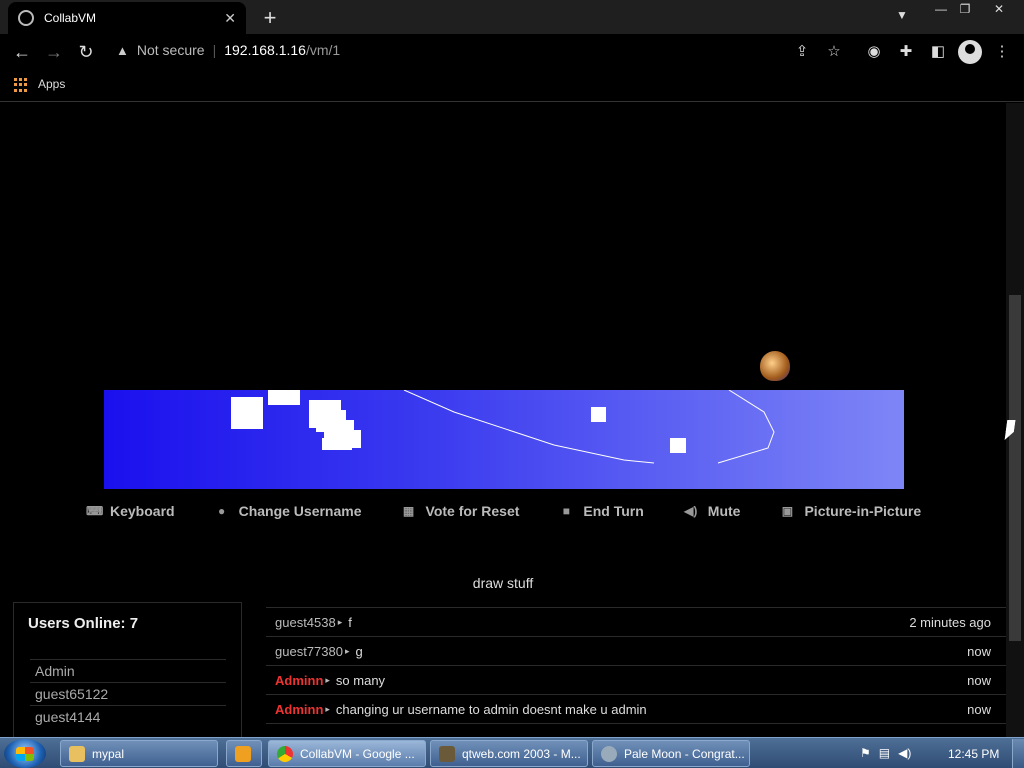 The width and height of the screenshot is (1024, 768). Describe the element at coordinates (122, 50) in the screenshot. I see `warning-icon: ▲` at that location.